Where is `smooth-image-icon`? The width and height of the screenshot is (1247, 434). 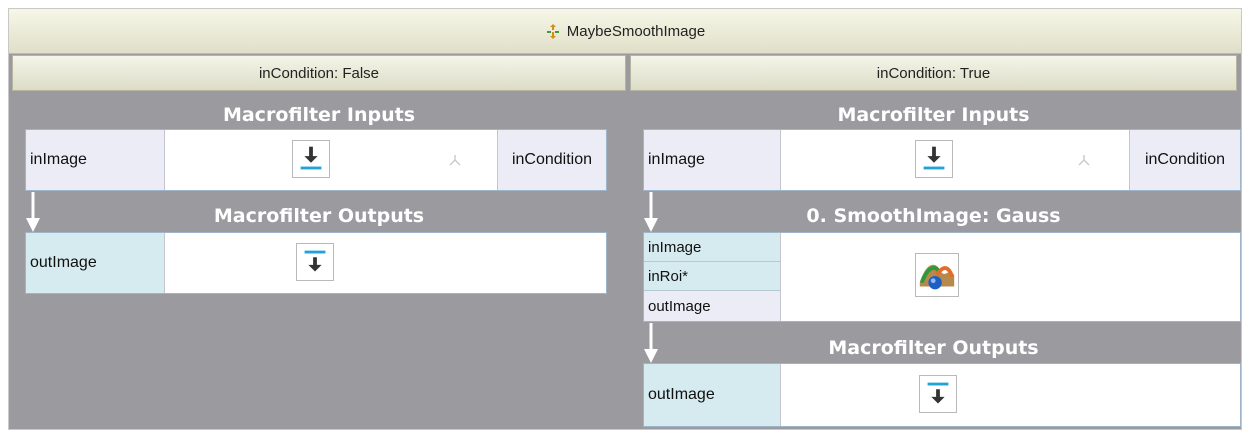 smooth-image-icon is located at coordinates (937, 275).